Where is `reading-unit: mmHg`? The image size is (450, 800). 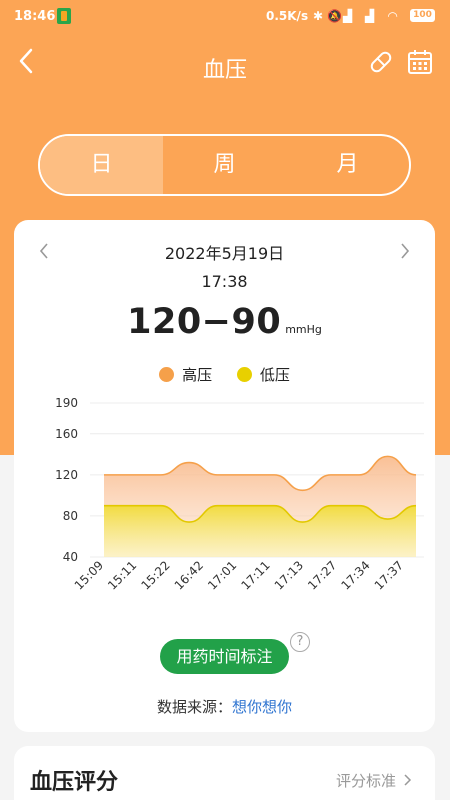
reading-unit: mmHg is located at coordinates (303, 329).